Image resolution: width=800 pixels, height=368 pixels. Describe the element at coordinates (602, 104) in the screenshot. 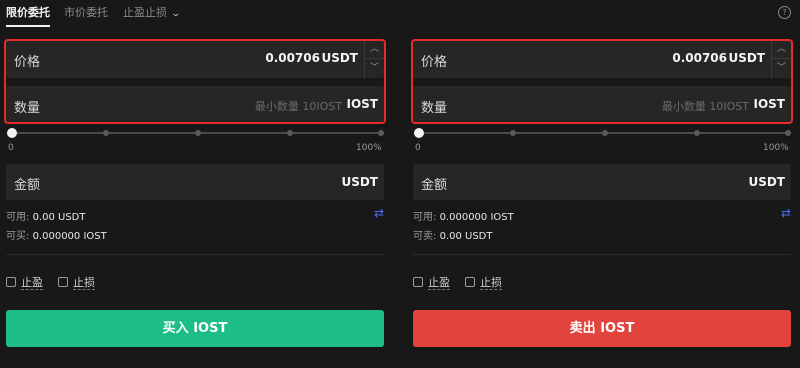

I see `sell-quantity-input: 数量 最小数量 10IOST IOST` at that location.